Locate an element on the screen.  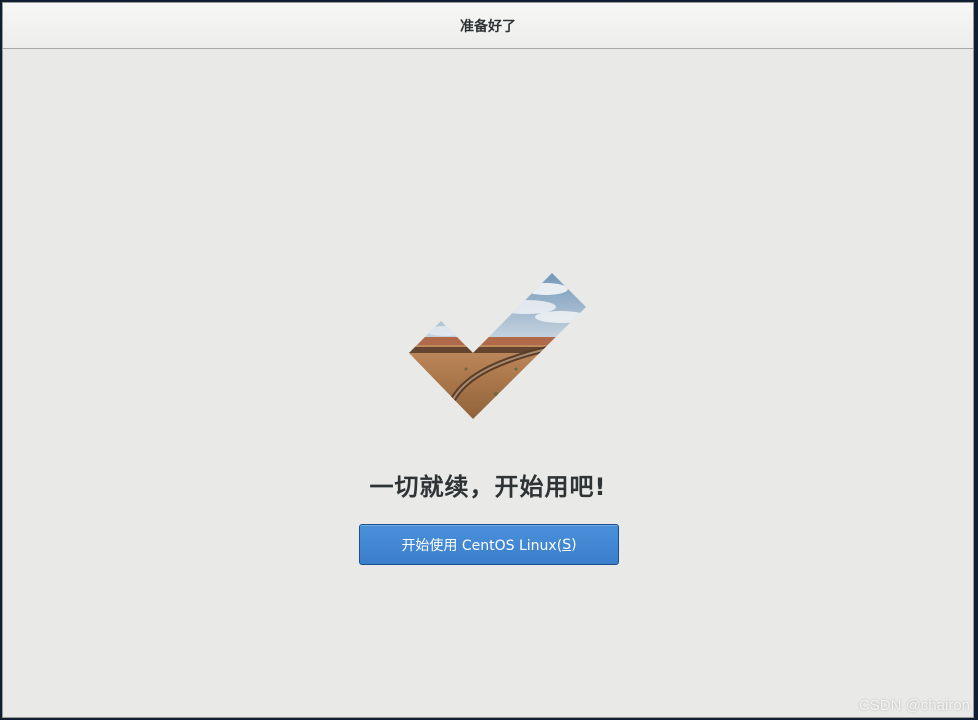
window-title: 准备好了 is located at coordinates (488, 26).